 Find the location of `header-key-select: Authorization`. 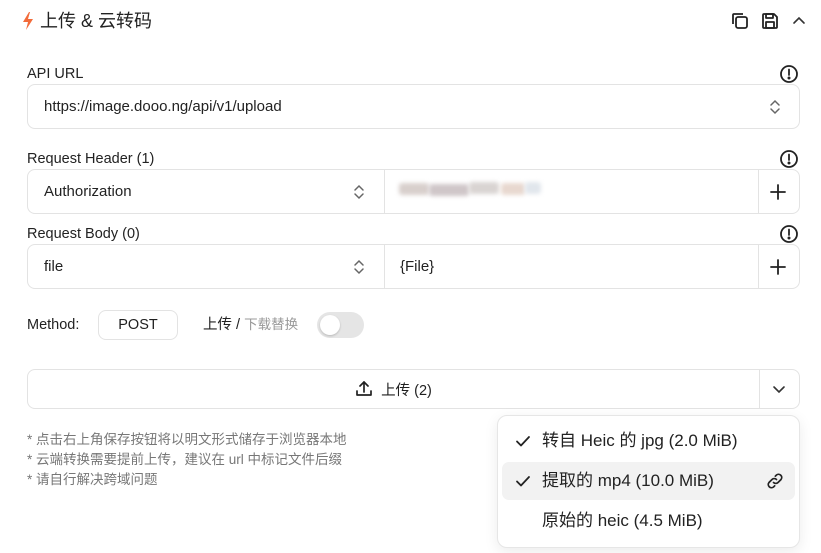

header-key-select: Authorization is located at coordinates (88, 192).